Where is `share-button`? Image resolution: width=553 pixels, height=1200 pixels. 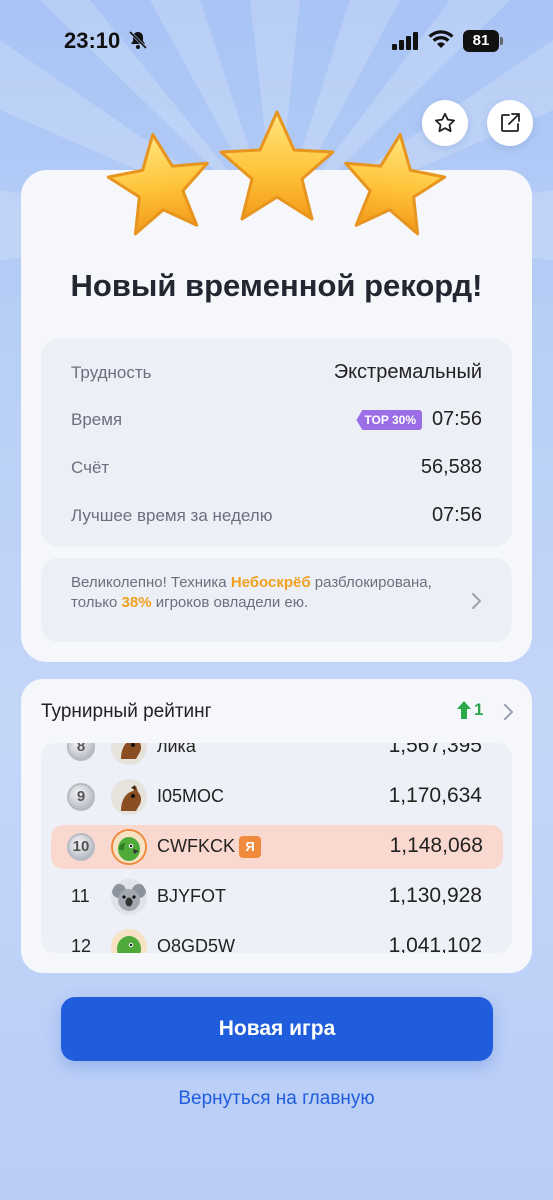
share-button is located at coordinates (510, 123).